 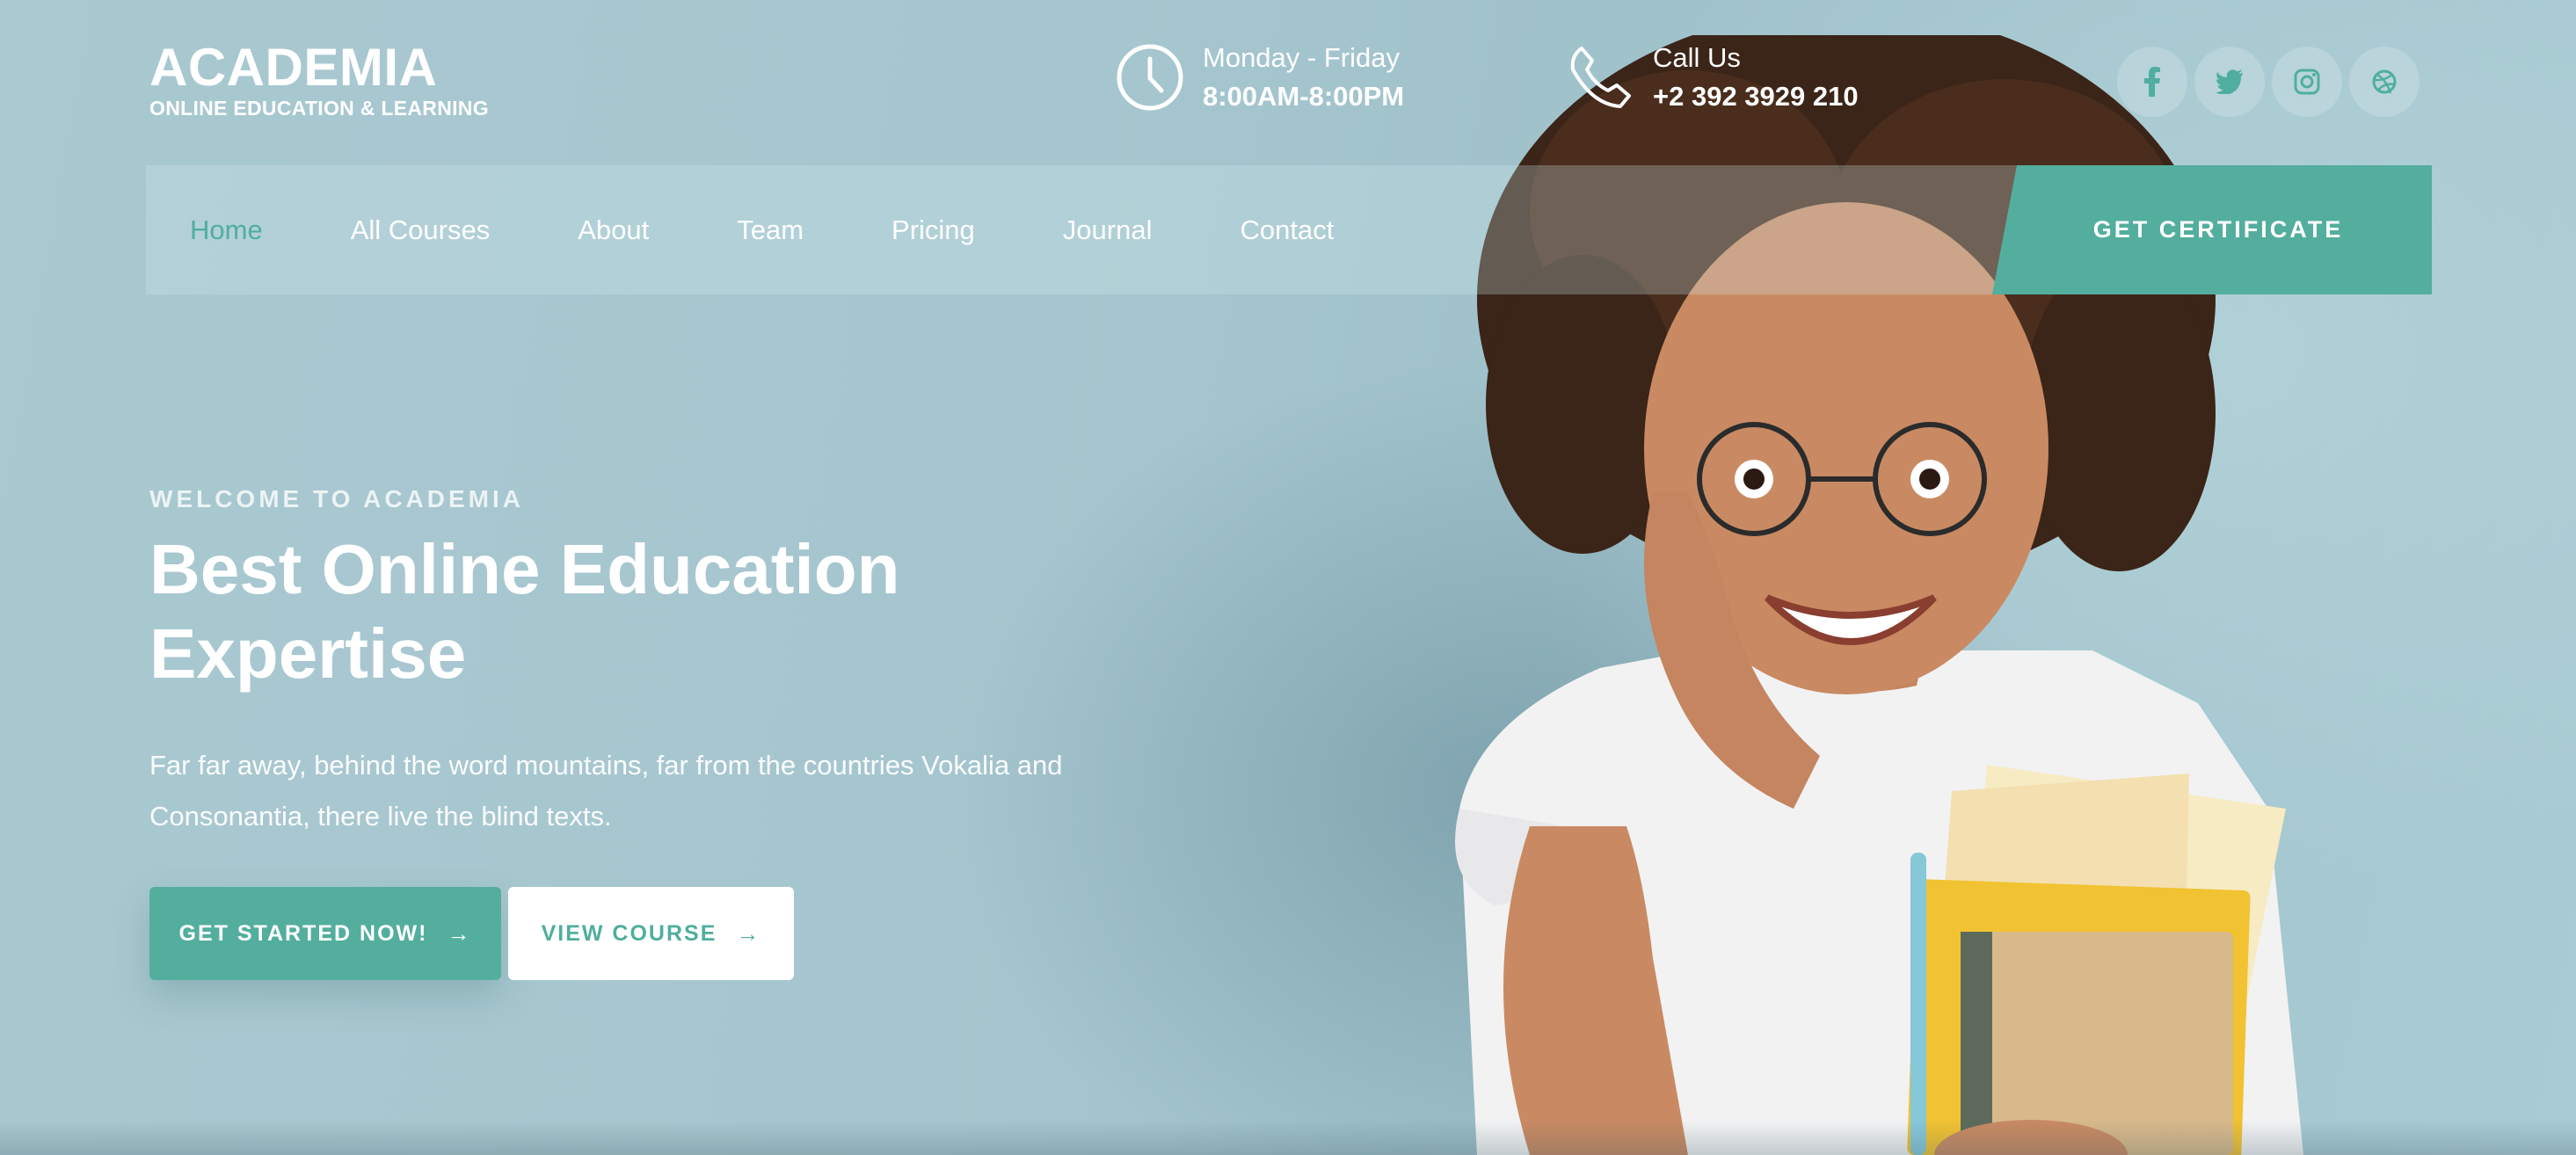 What do you see at coordinates (770, 230) in the screenshot?
I see `nav-item-team: Team` at bounding box center [770, 230].